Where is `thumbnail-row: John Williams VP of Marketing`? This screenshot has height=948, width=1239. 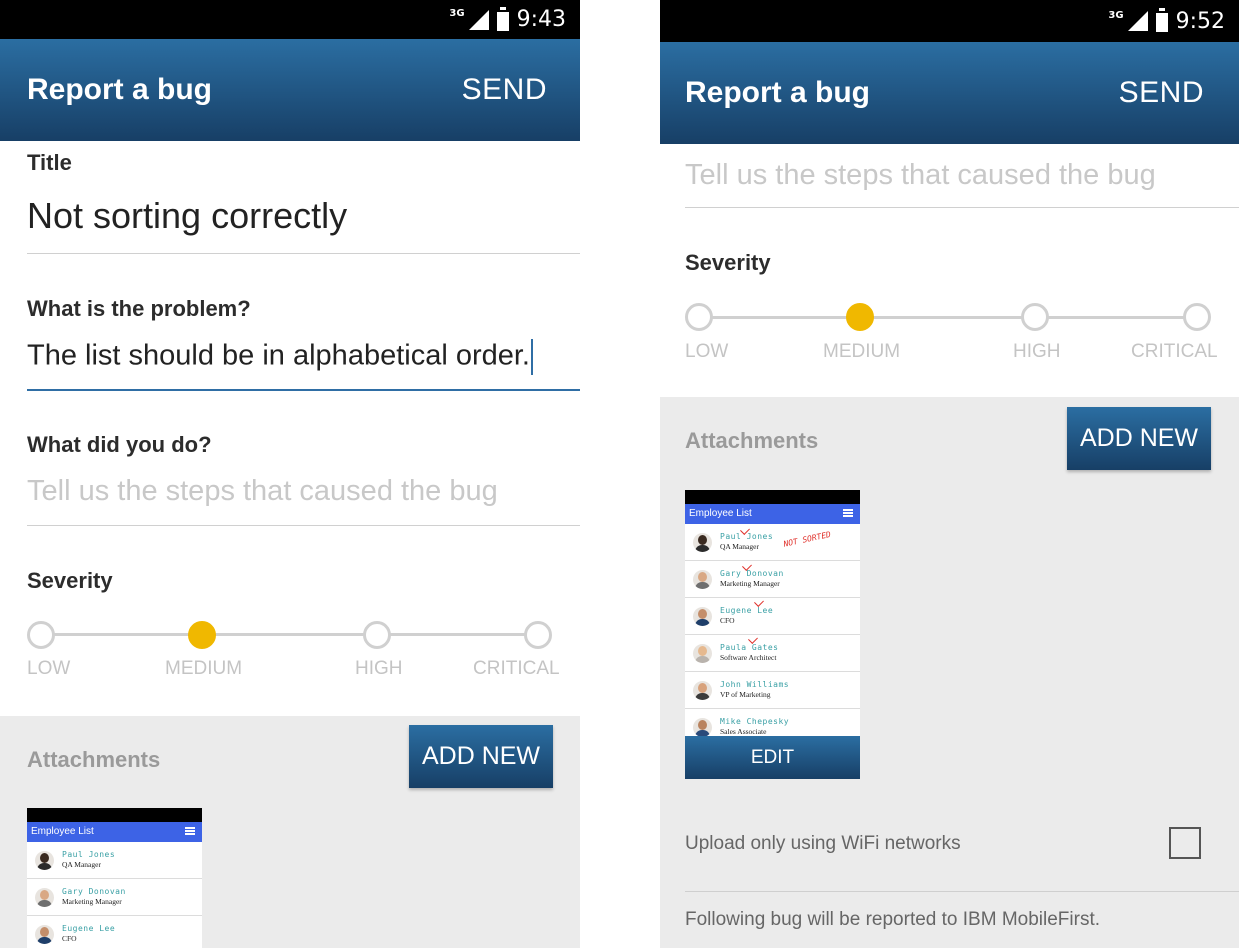 thumbnail-row: John Williams VP of Marketing is located at coordinates (772, 690).